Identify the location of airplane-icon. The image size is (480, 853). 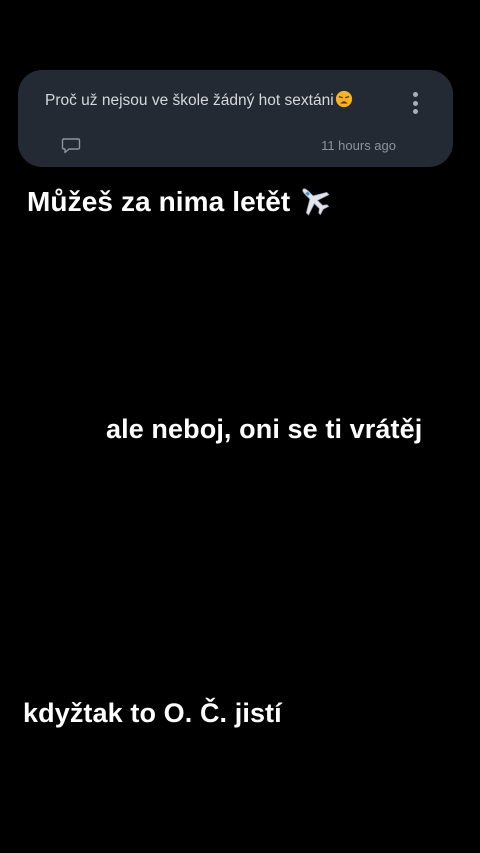
(316, 202).